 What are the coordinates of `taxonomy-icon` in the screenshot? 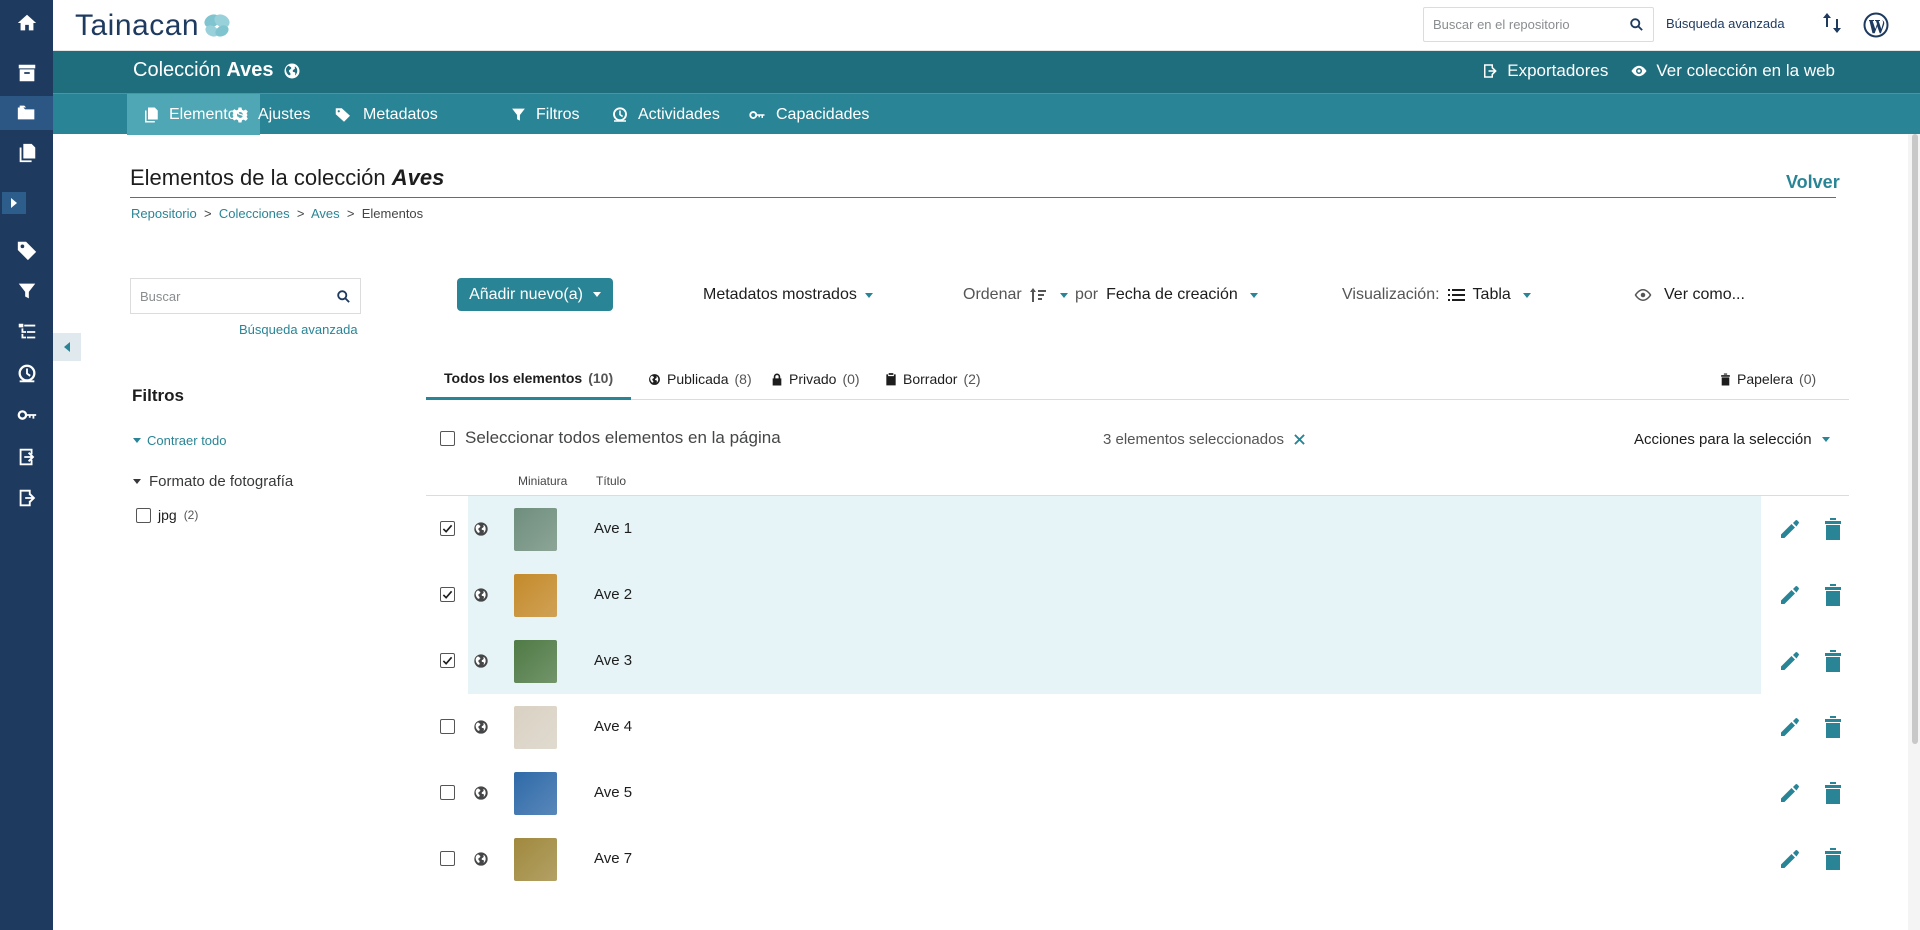 It's located at (26, 332).